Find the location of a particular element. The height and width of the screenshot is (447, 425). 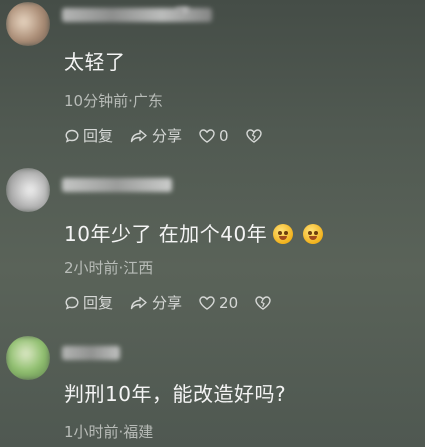

comment-actions: 回复 分享 20 is located at coordinates (177, 302).